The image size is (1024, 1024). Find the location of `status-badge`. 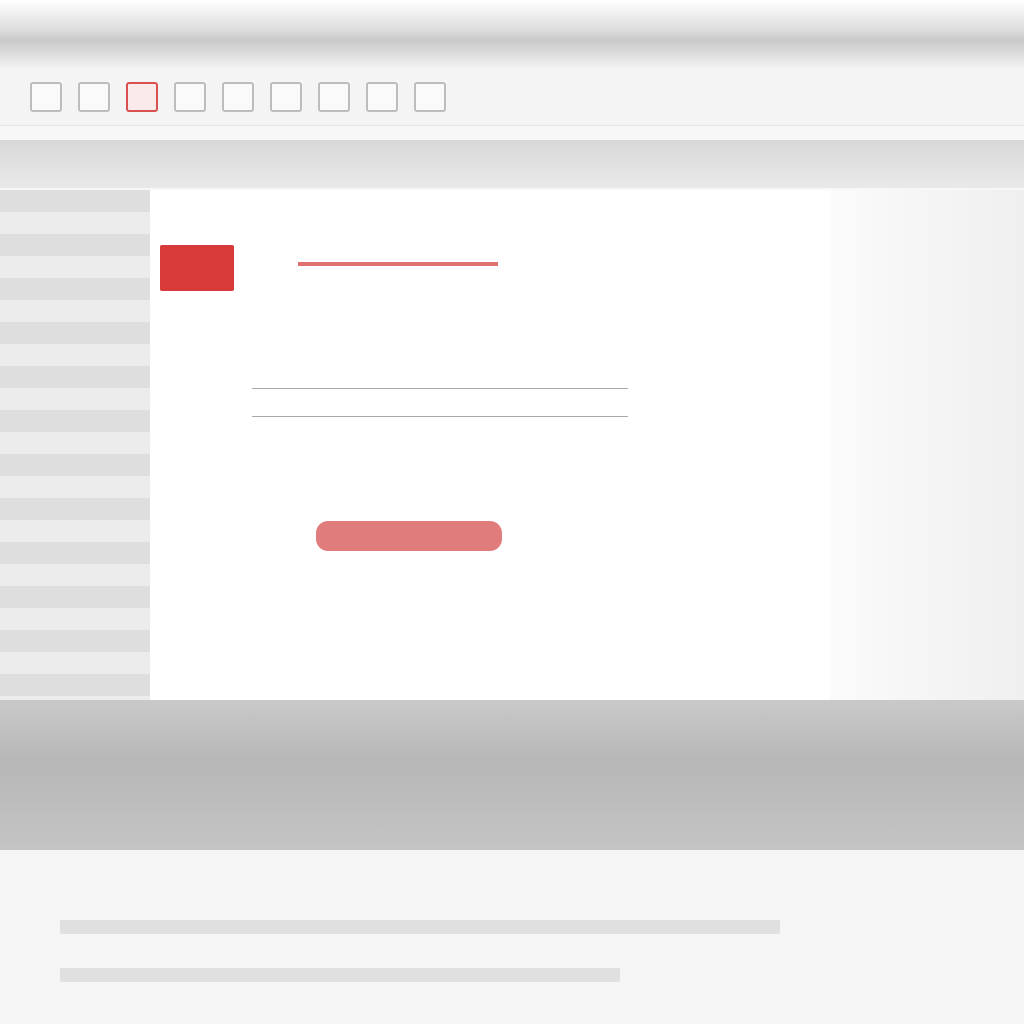

status-badge is located at coordinates (197, 268).